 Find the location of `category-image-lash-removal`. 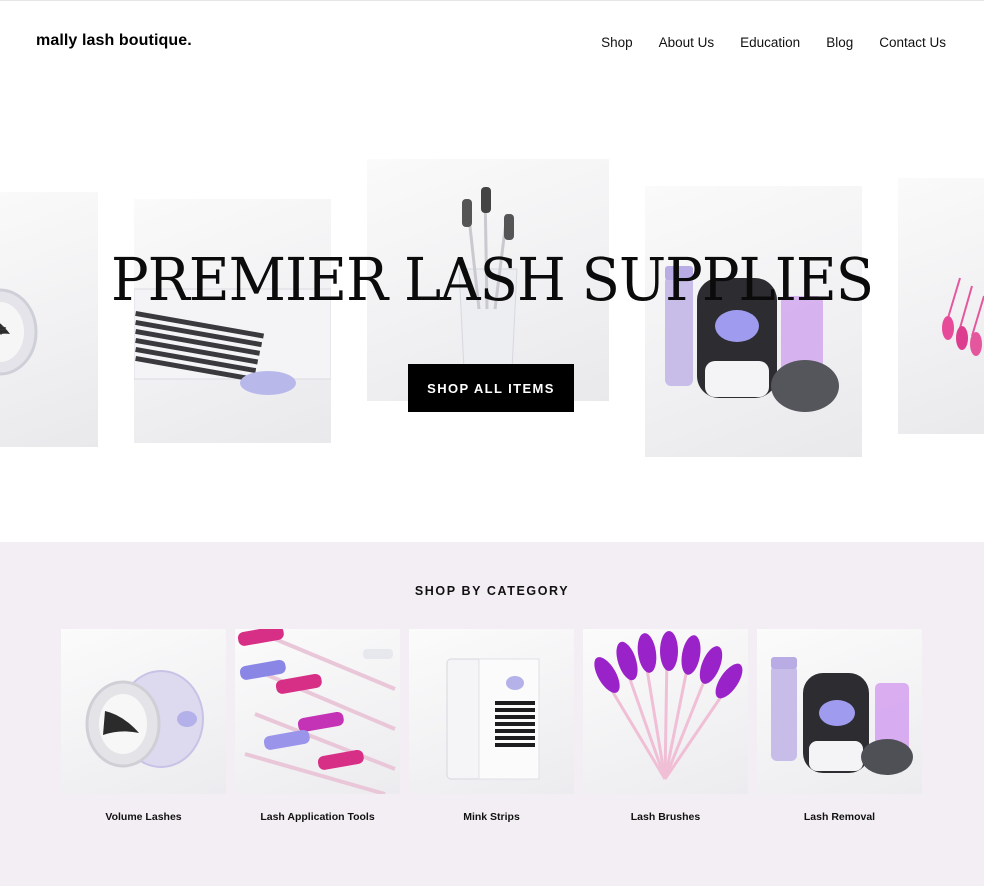

category-image-lash-removal is located at coordinates (839, 711).